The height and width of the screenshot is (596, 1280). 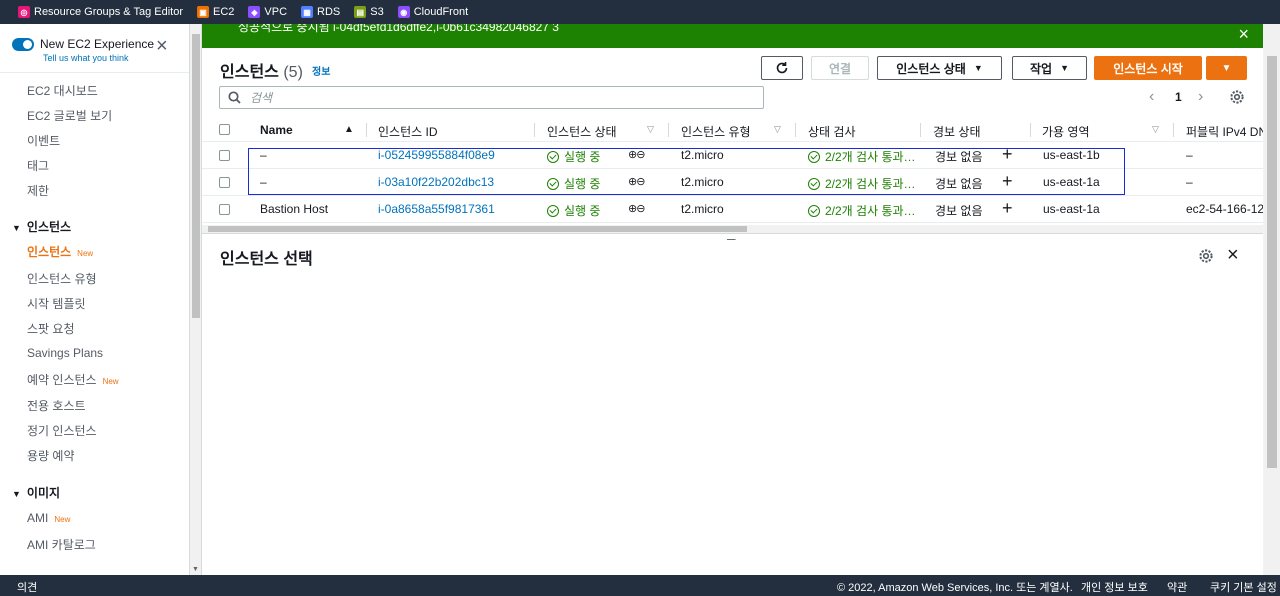 I want to click on cell-instance-id: i-0a8658a55f9817361, so click(x=436, y=209).